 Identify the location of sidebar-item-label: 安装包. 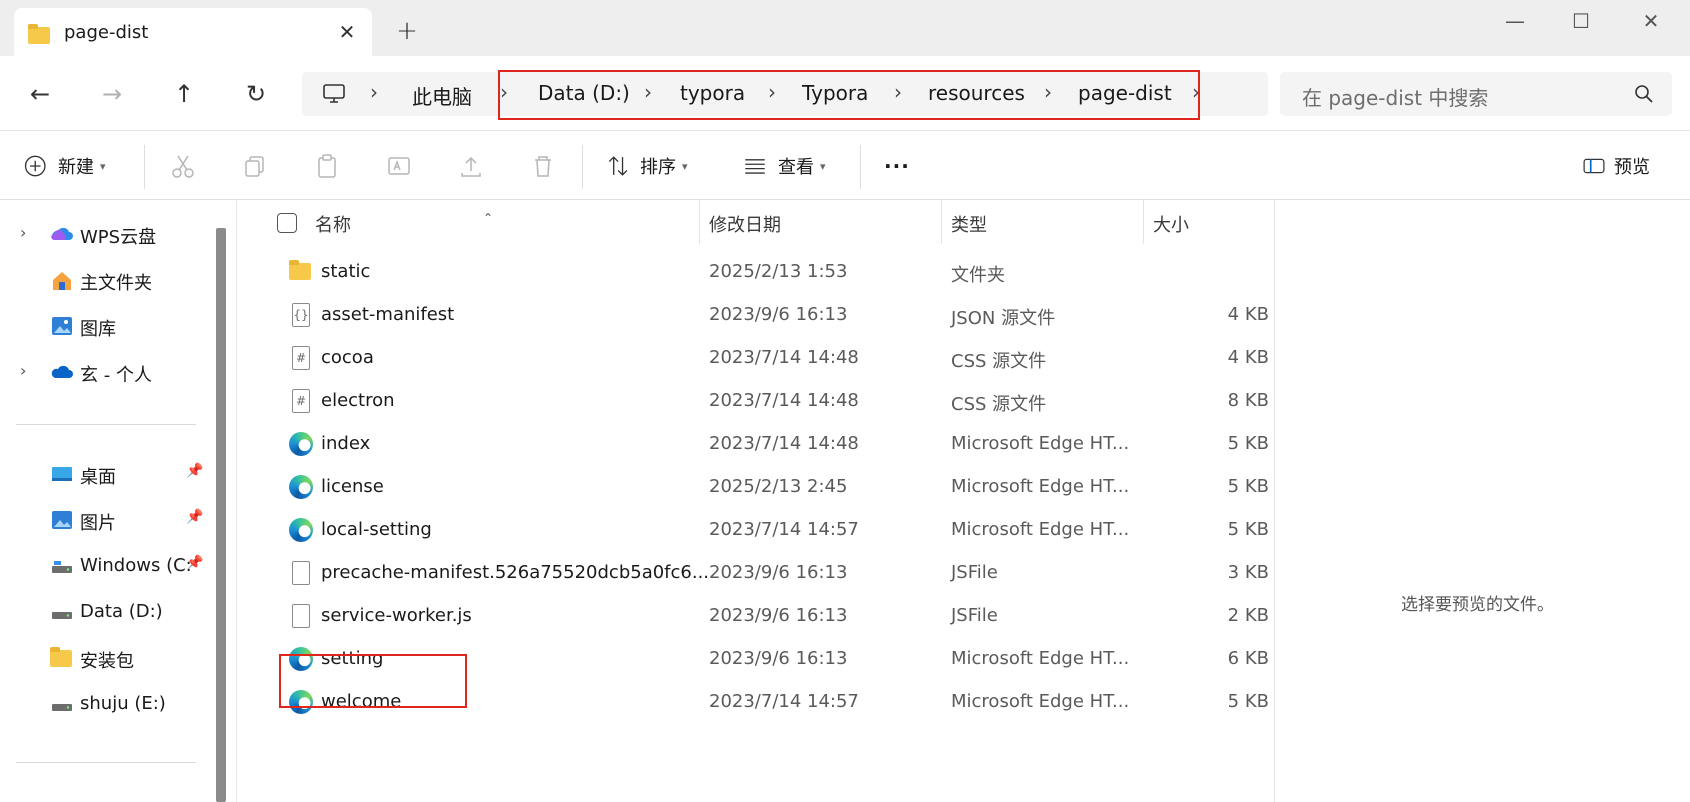
(107, 661).